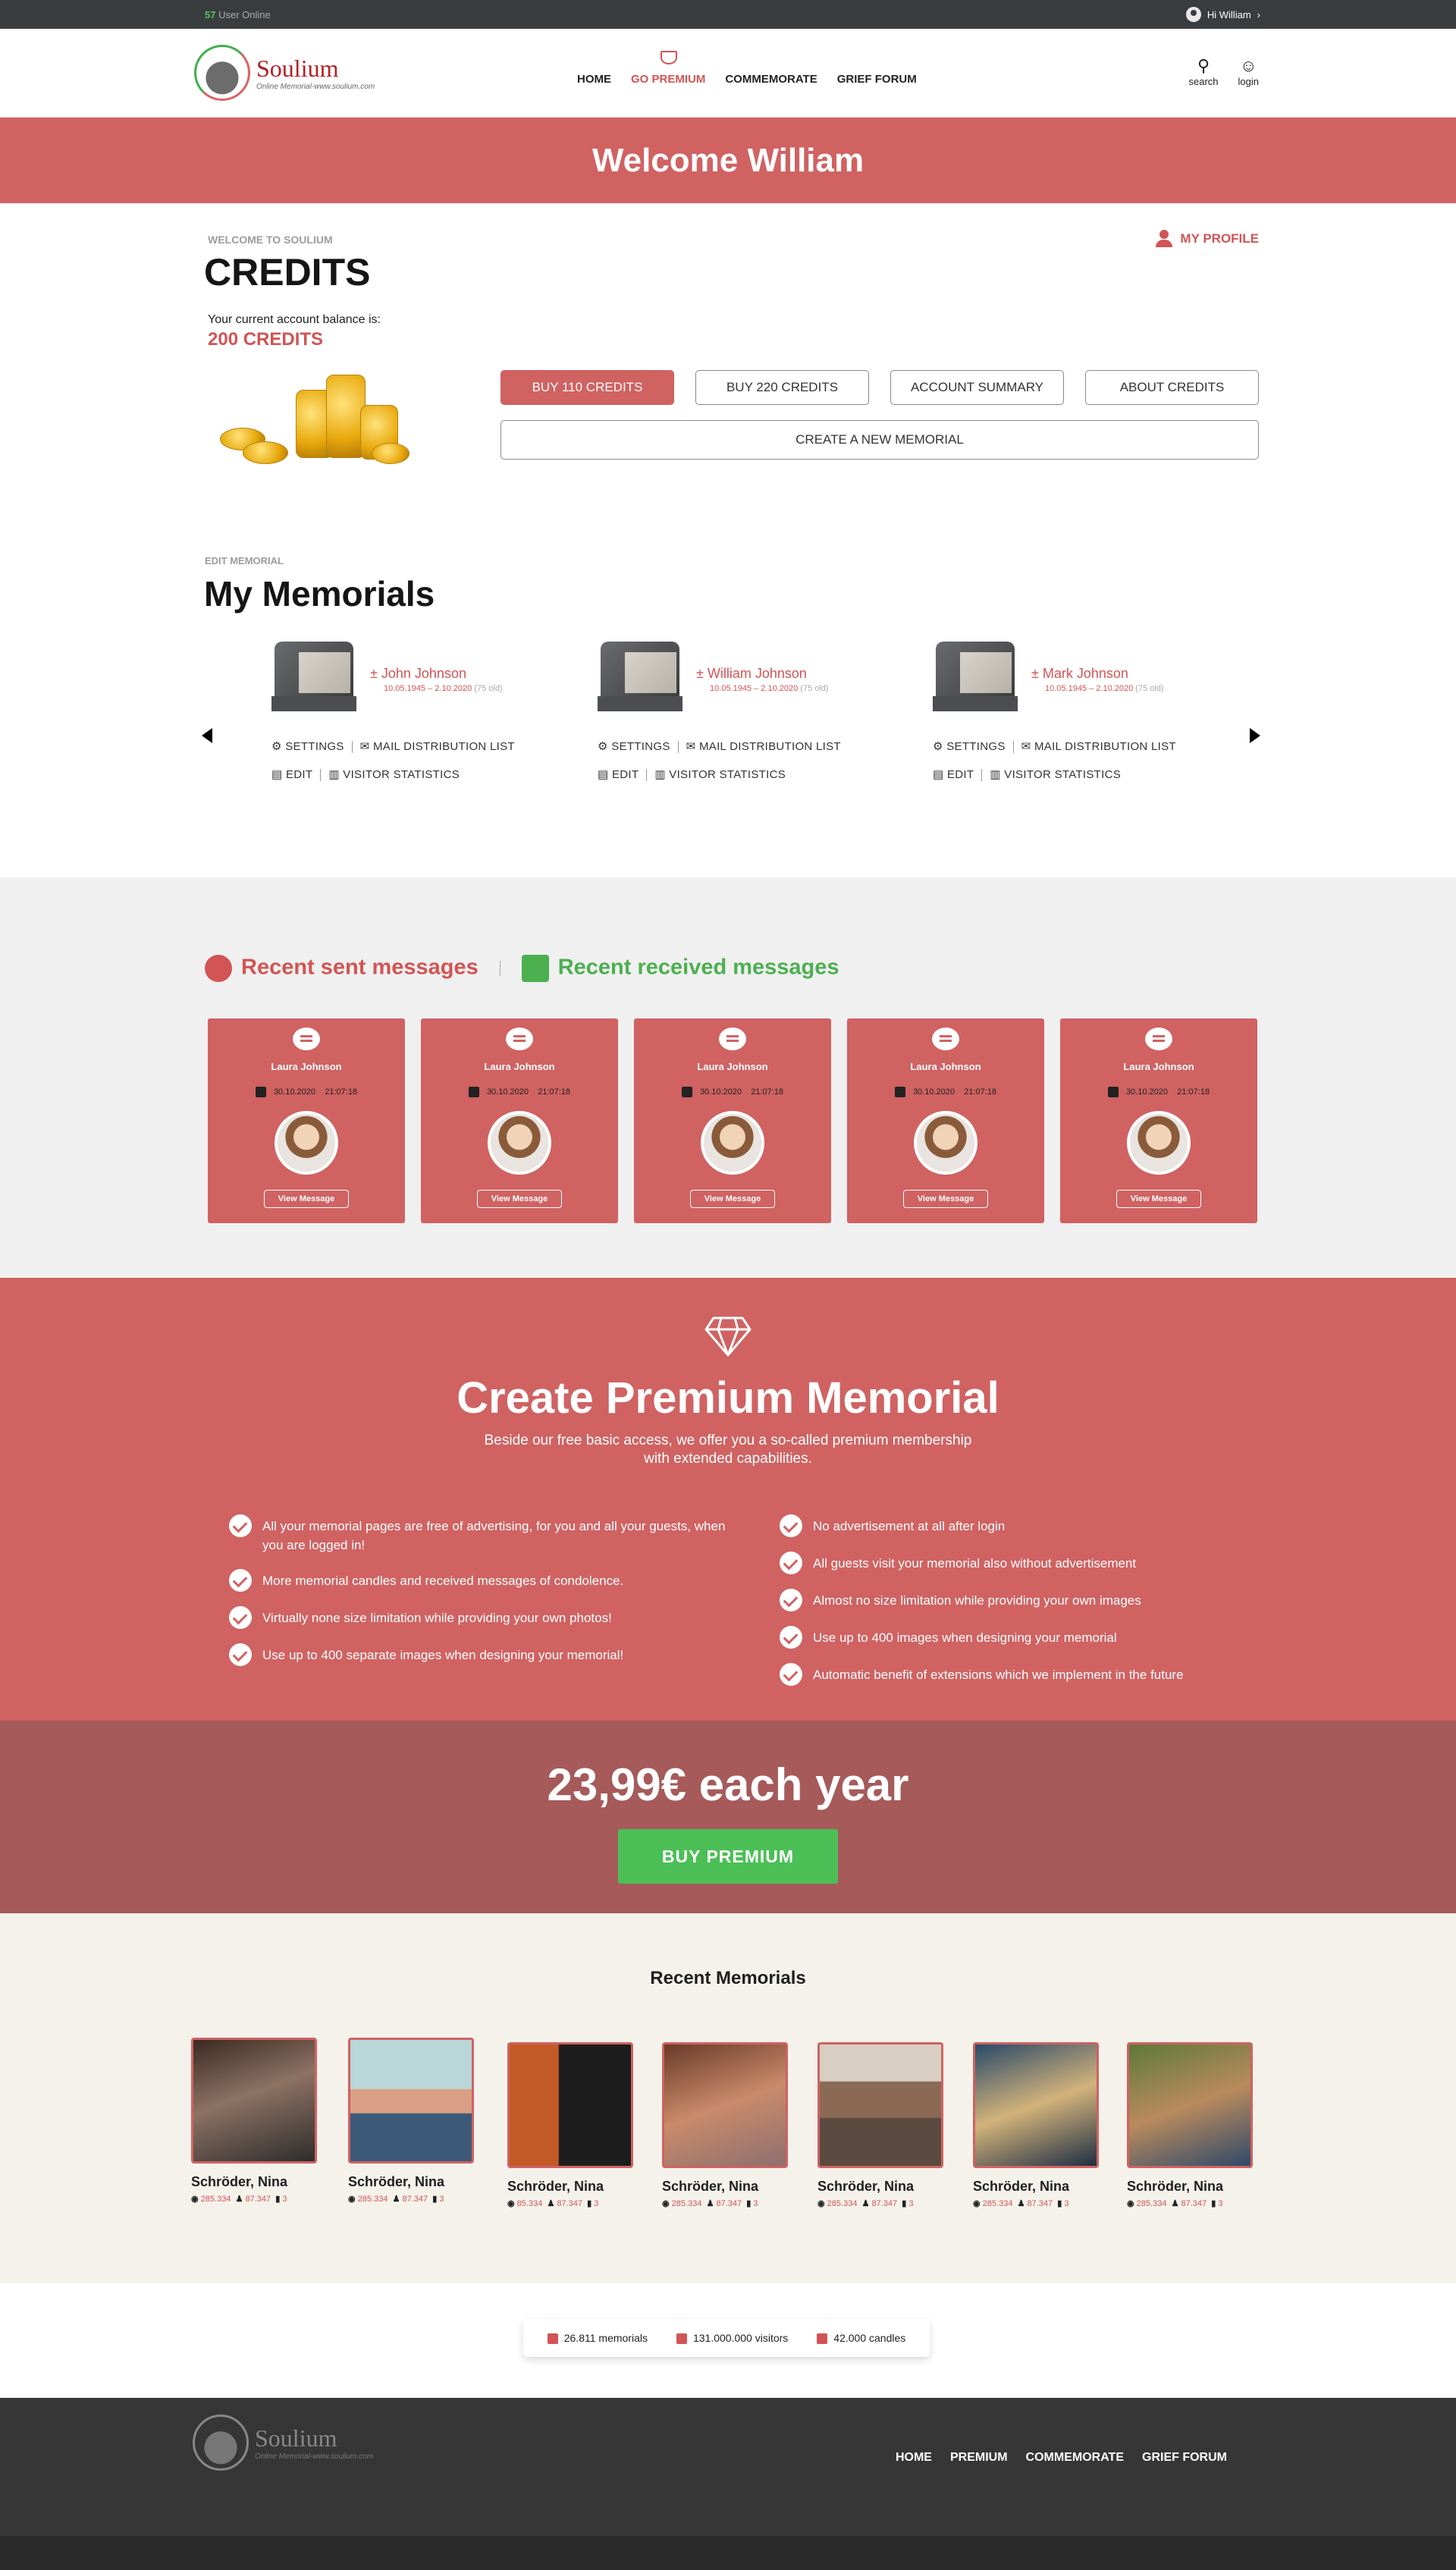 The image size is (1456, 2570). I want to click on brand-tagline: Online Memorial-www.soulium.com, so click(315, 87).